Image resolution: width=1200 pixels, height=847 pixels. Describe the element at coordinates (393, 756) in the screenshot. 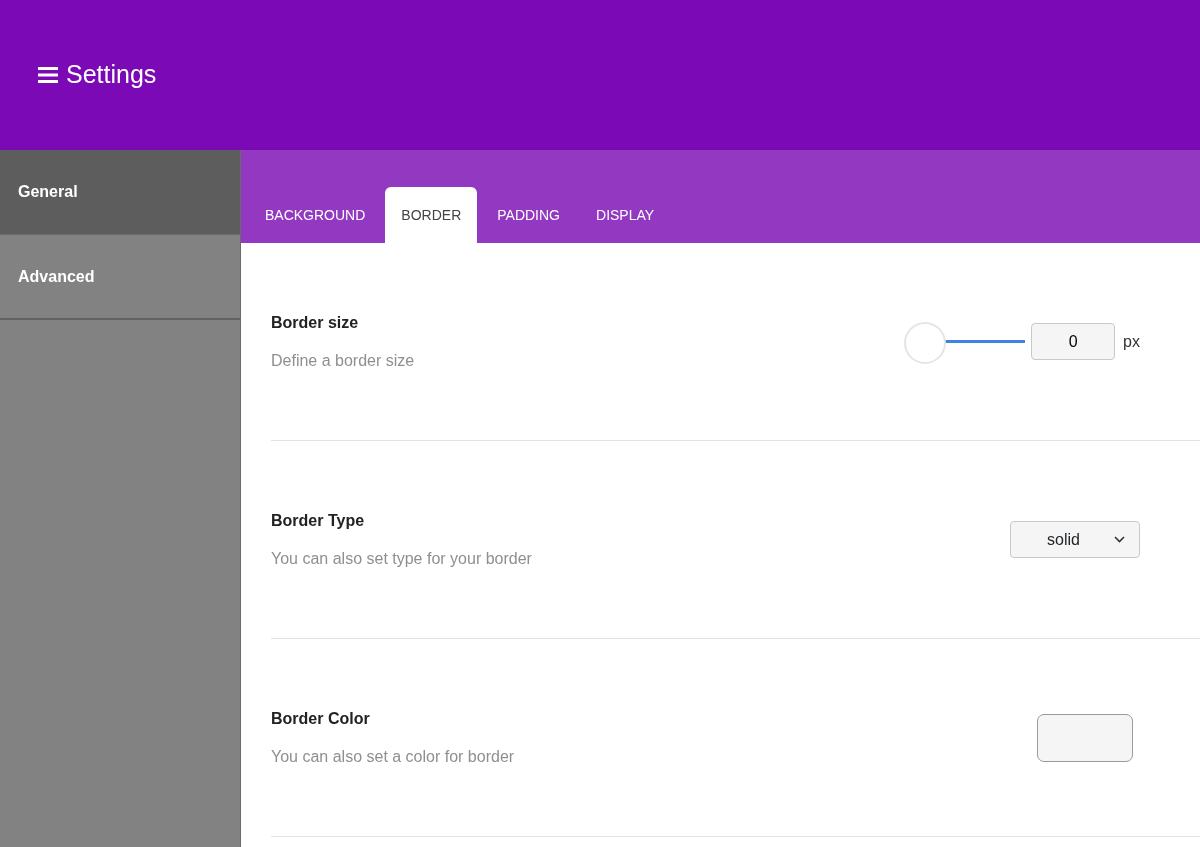

I see `setting-description: You can also set a color for border` at that location.